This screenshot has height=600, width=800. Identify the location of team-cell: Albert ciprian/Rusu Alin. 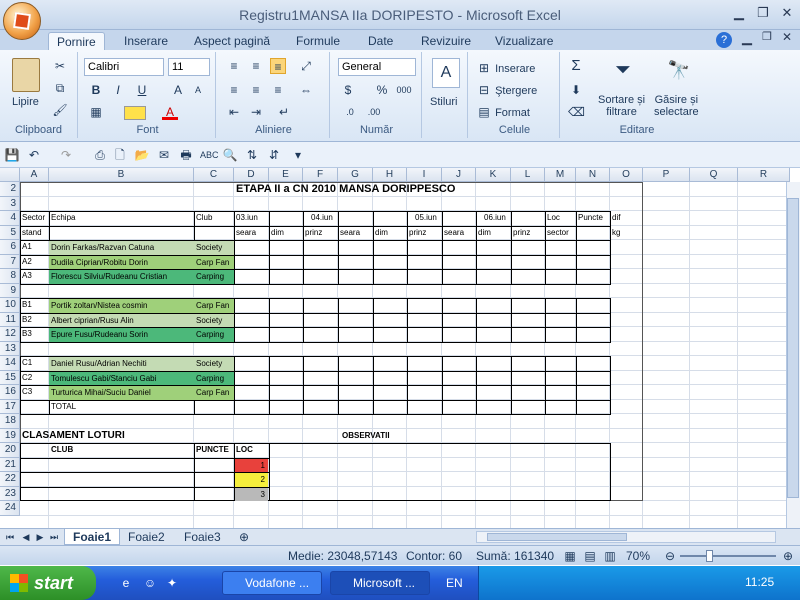
(121, 320).